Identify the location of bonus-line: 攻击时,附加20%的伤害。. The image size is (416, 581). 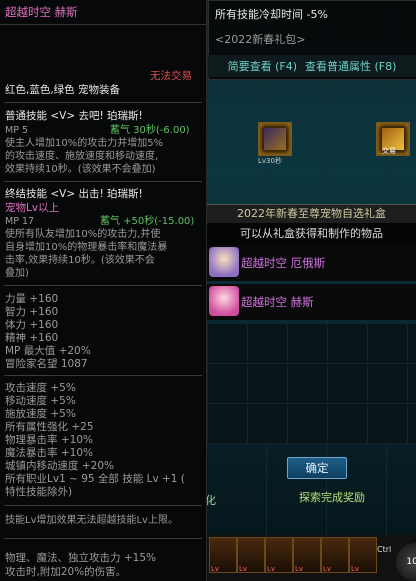
(66, 572).